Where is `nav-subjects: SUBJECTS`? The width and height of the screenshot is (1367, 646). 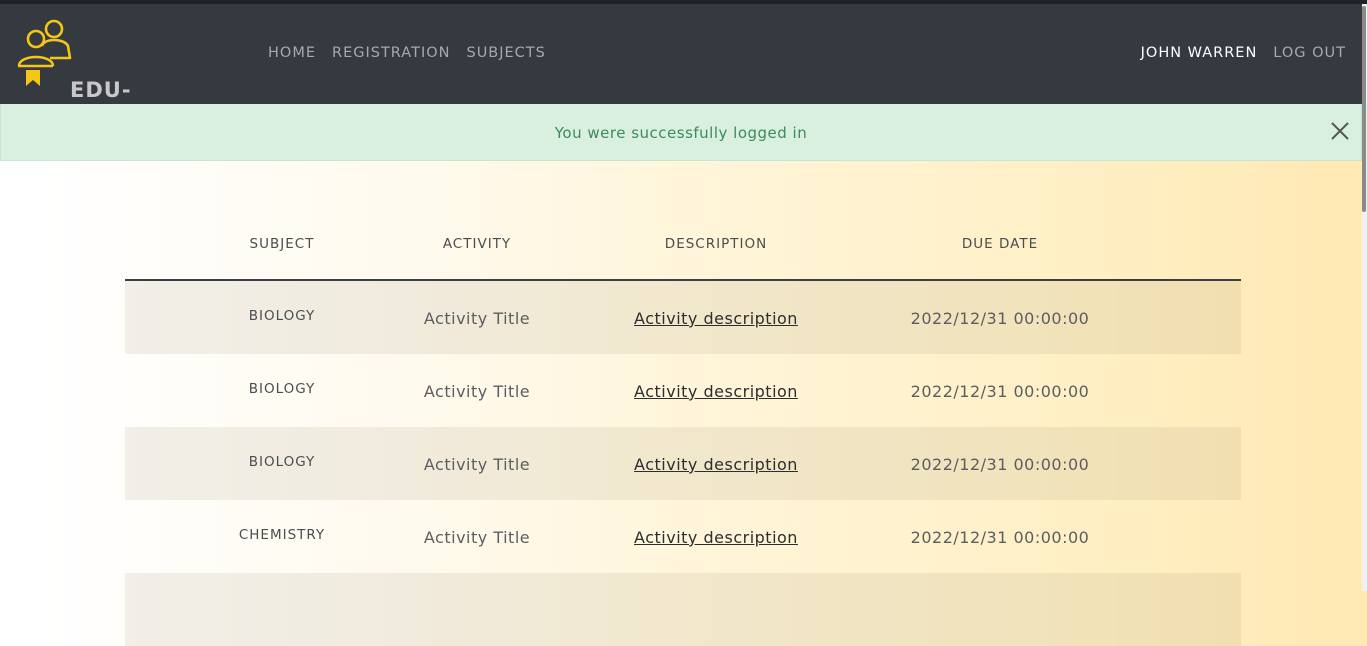 nav-subjects: SUBJECTS is located at coordinates (505, 53).